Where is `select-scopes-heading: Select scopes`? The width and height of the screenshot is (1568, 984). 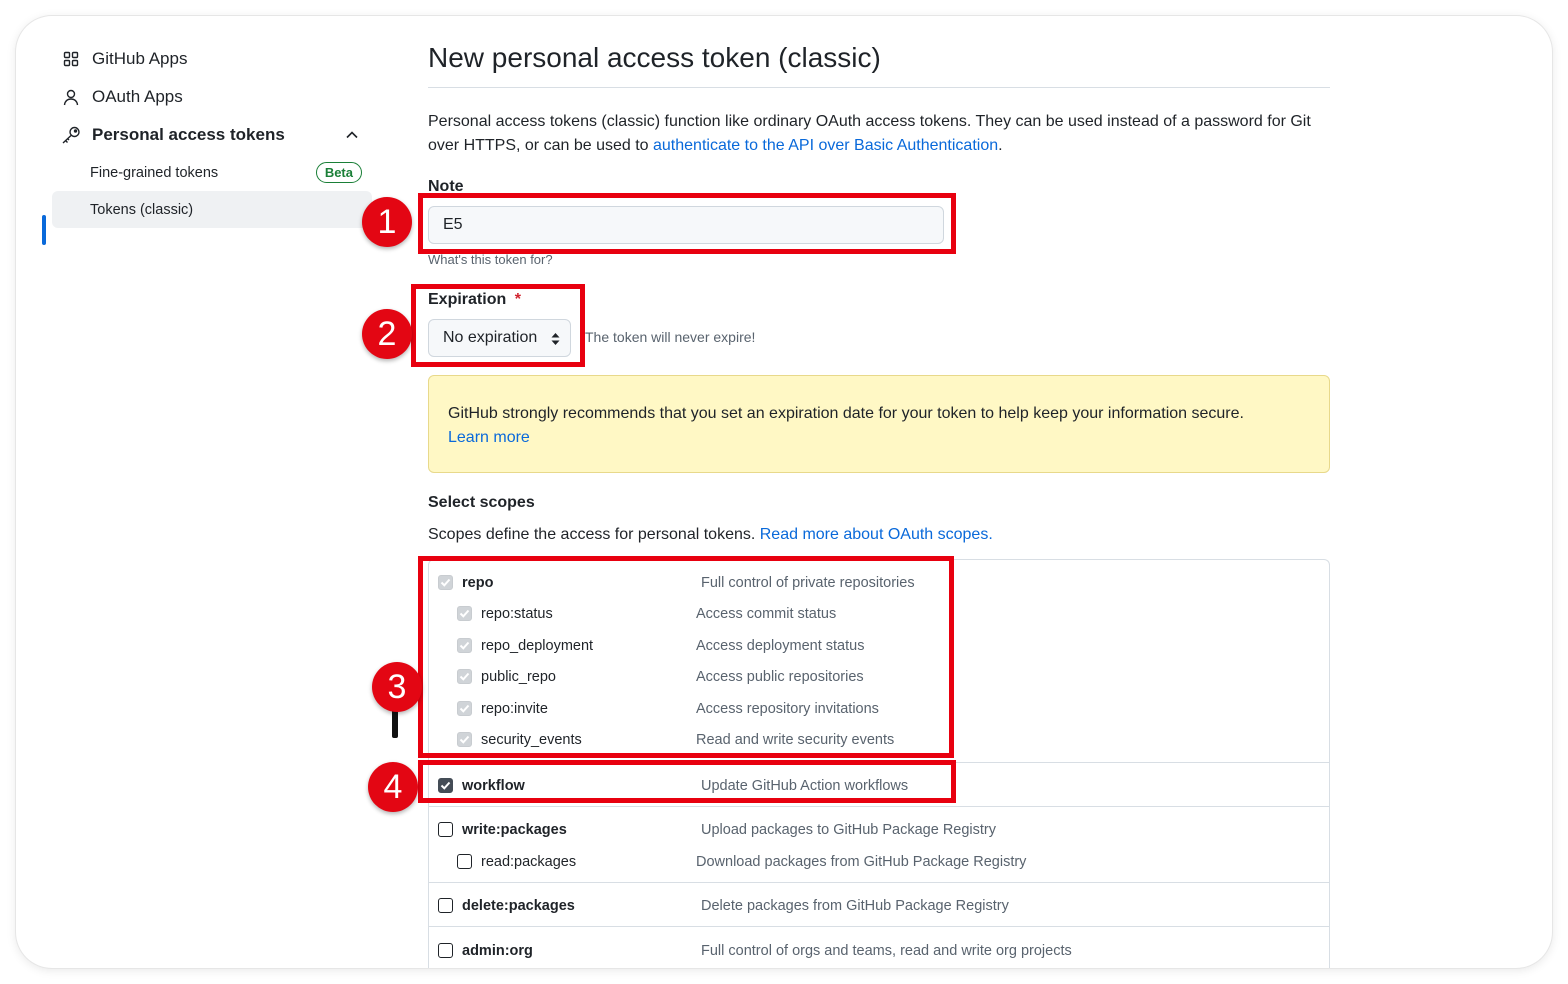
select-scopes-heading: Select scopes is located at coordinates (481, 502).